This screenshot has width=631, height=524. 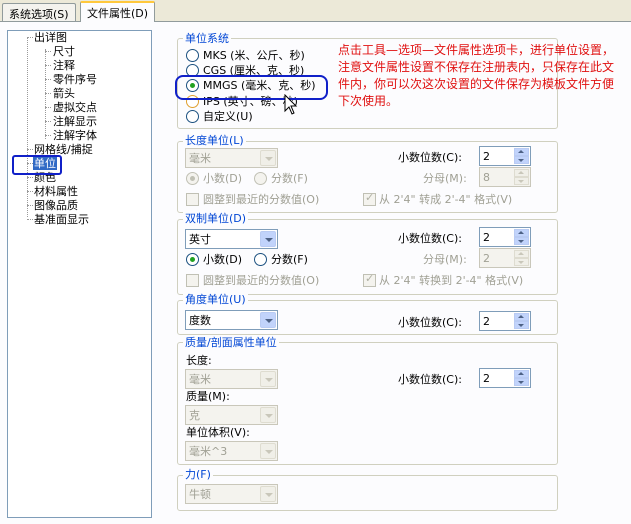 What do you see at coordinates (260, 259) in the screenshot?
I see `dual-radio-fraction` at bounding box center [260, 259].